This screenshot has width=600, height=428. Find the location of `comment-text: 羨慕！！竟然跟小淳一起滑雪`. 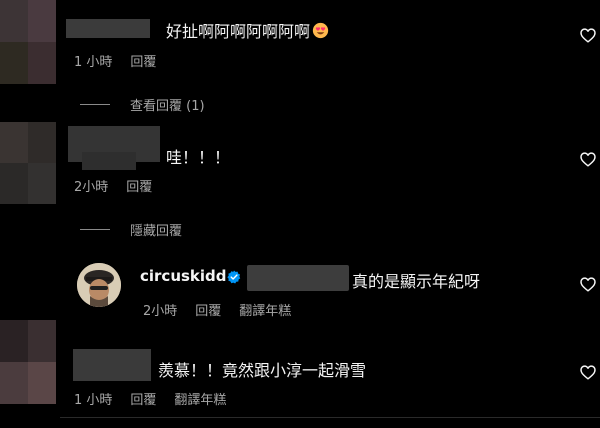

comment-text: 羨慕！！竟然跟小淳一起滑雪 is located at coordinates (262, 370).